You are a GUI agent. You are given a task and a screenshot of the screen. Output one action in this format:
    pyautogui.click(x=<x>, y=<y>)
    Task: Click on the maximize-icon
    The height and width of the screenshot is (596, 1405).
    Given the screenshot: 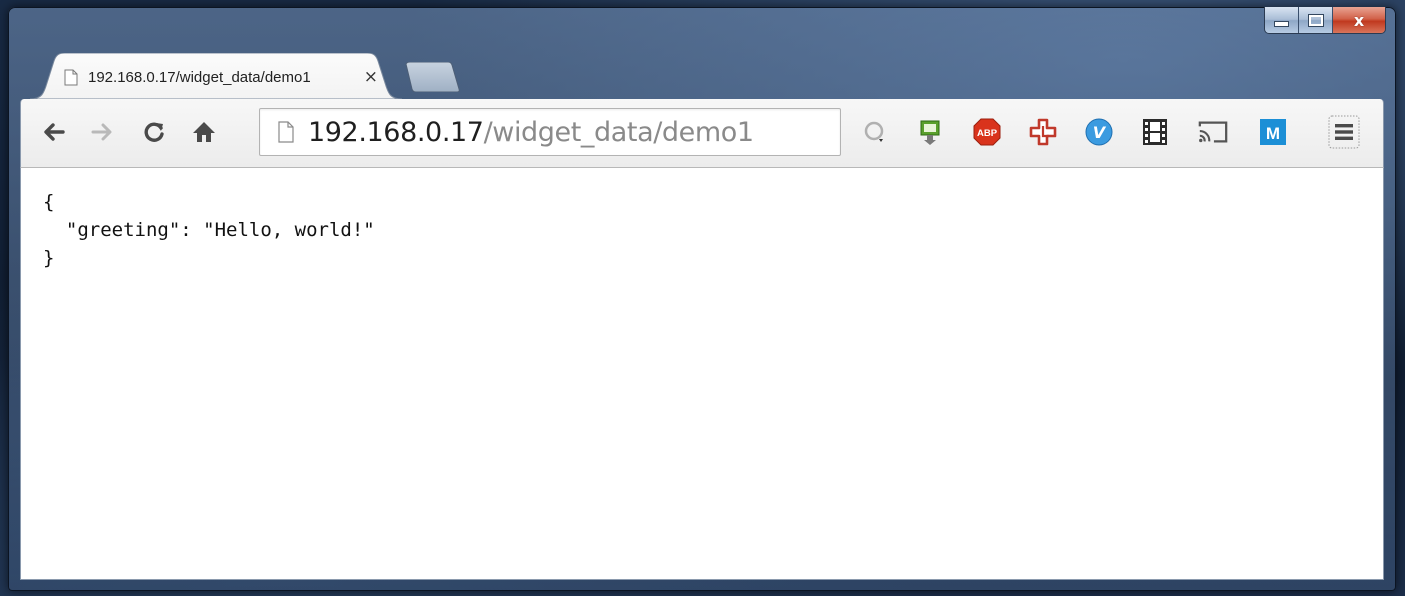 What is the action you would take?
    pyautogui.click(x=1315, y=20)
    